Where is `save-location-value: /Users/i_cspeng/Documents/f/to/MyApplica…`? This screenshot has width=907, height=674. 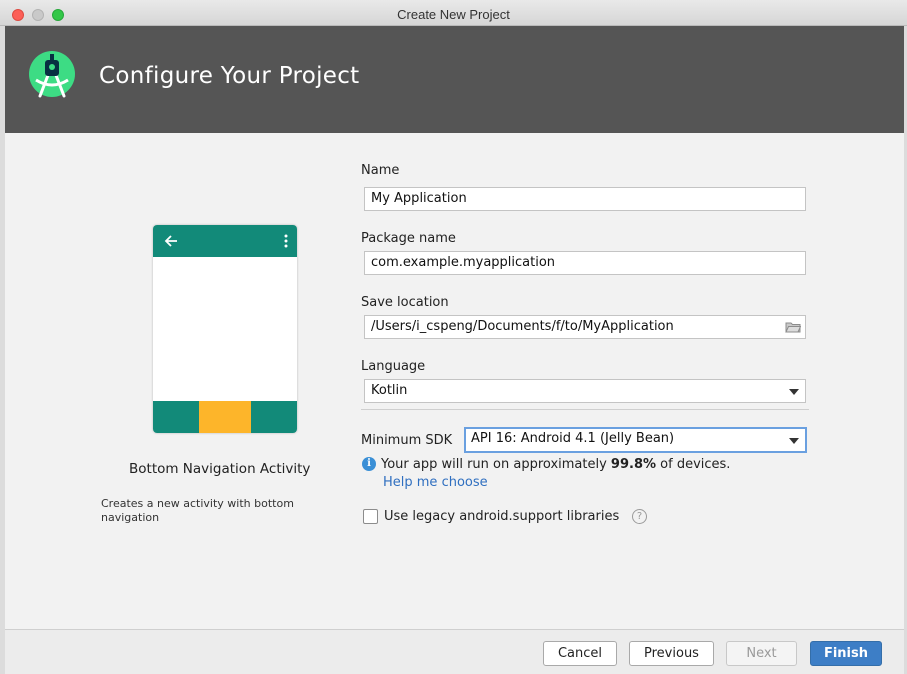 save-location-value: /Users/i_cspeng/Documents/f/to/MyApplica… is located at coordinates (522, 326).